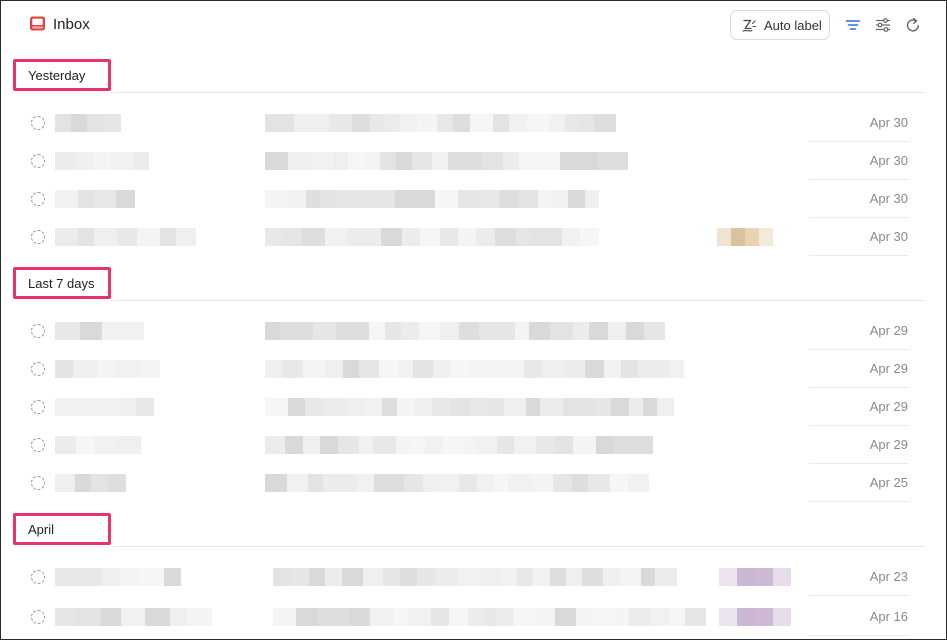 This screenshot has height=640, width=947. Describe the element at coordinates (793, 25) in the screenshot. I see `auto-label-text: Auto label` at that location.